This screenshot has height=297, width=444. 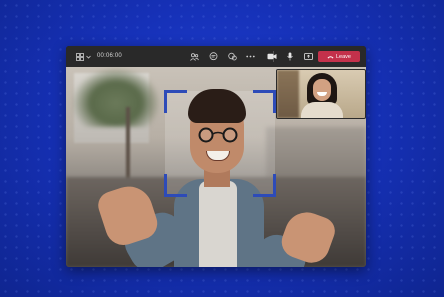 I want to click on participant-shirt, so click(x=218, y=224).